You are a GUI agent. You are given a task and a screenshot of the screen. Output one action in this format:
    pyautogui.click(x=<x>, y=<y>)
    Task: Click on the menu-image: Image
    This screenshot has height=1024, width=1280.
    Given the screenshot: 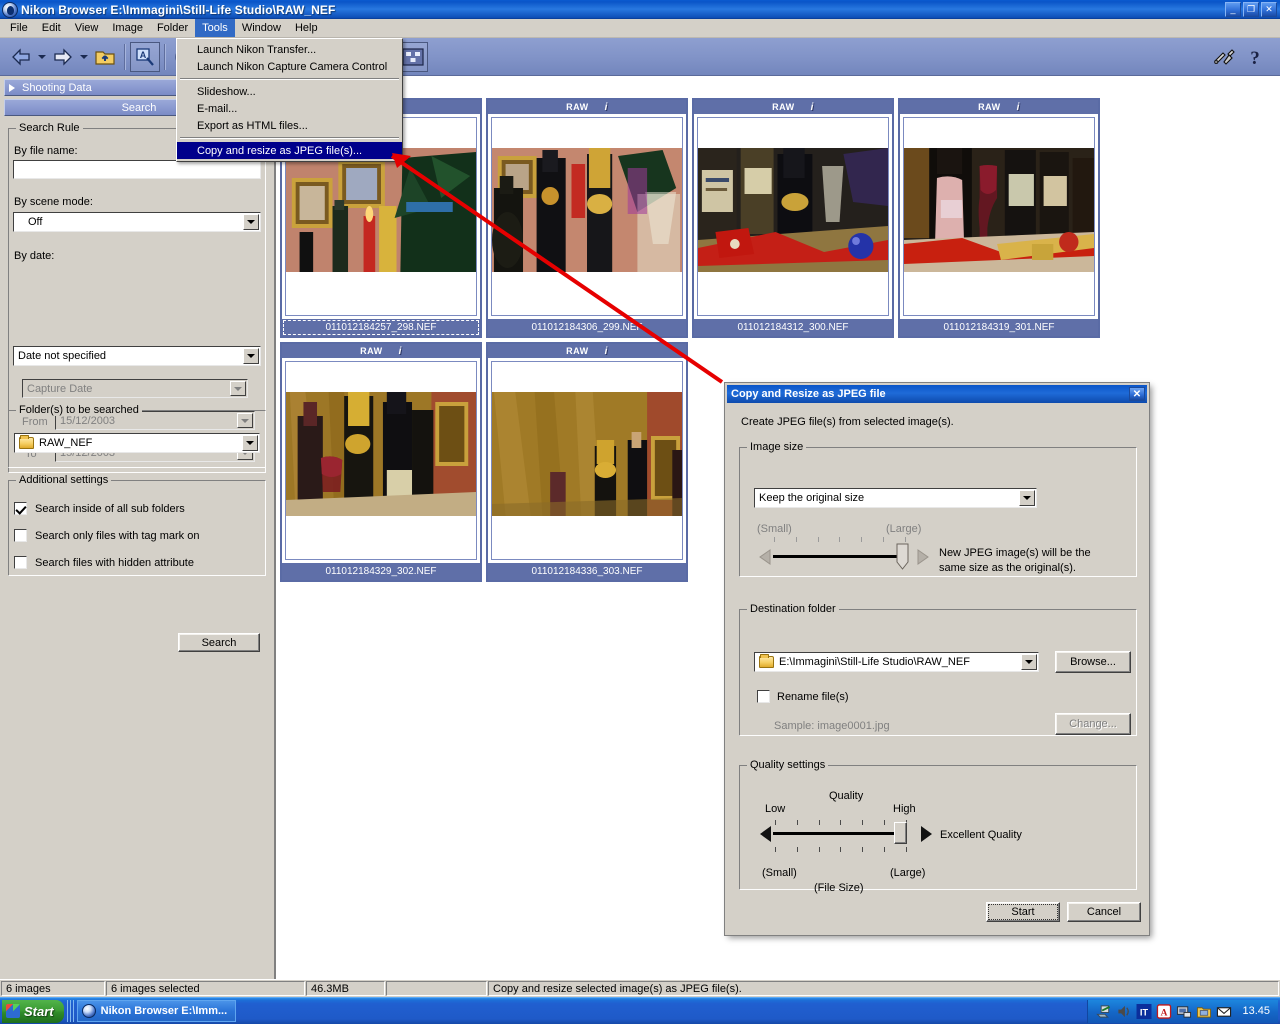 What is the action you would take?
    pyautogui.click(x=127, y=28)
    